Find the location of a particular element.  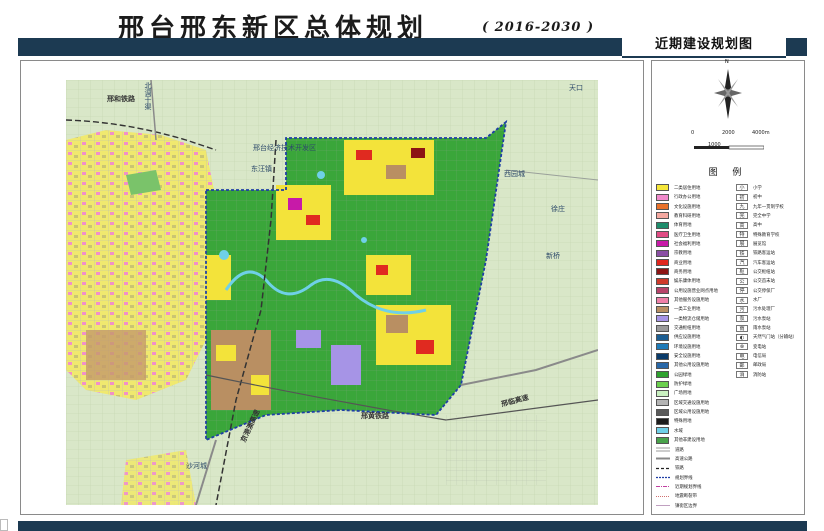

legend-facility-item: 停公交停保厂 is located at coordinates (766, 291).